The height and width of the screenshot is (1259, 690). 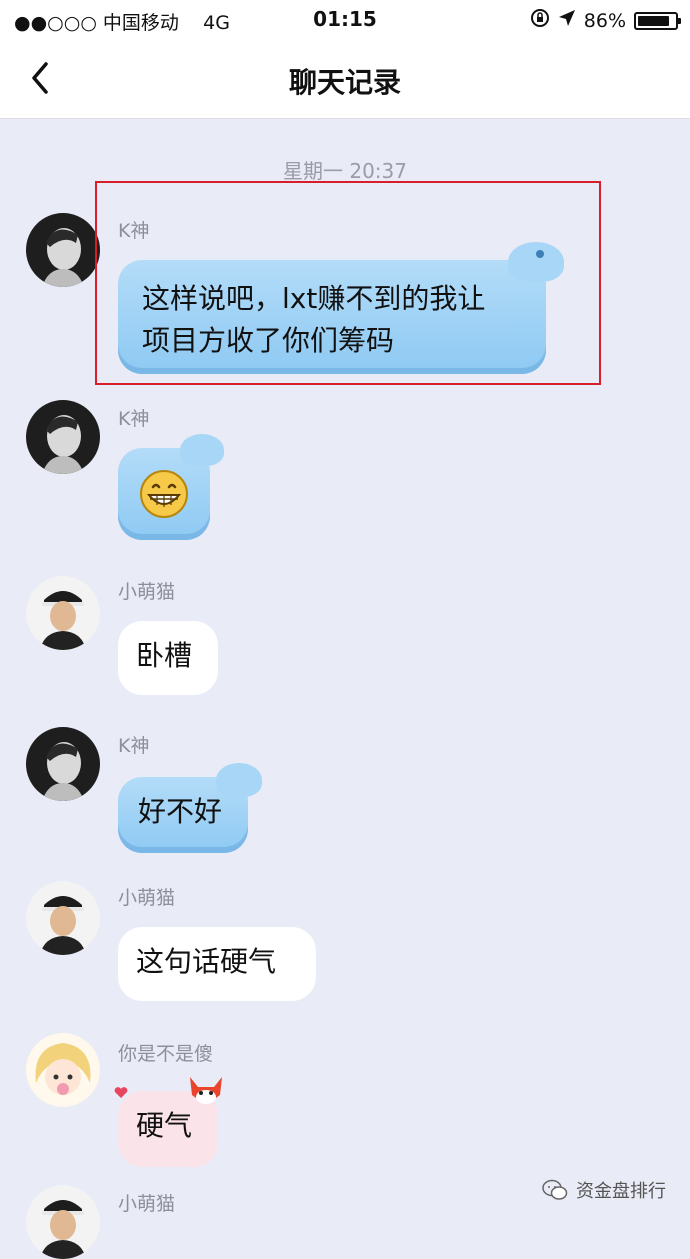 What do you see at coordinates (345, 638) in the screenshot?
I see `chat-message: 小萌猫 卧槽` at bounding box center [345, 638].